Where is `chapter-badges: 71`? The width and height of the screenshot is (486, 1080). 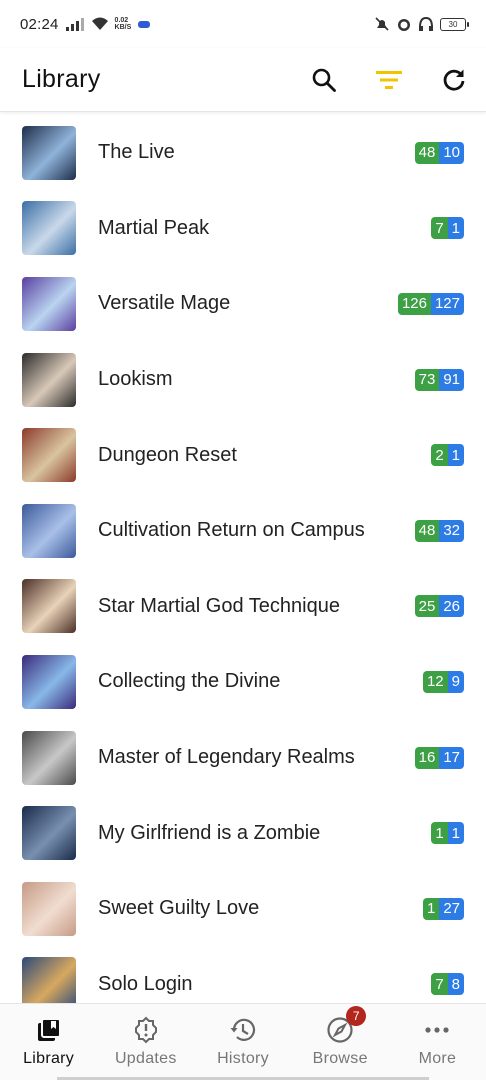 chapter-badges: 71 is located at coordinates (447, 228).